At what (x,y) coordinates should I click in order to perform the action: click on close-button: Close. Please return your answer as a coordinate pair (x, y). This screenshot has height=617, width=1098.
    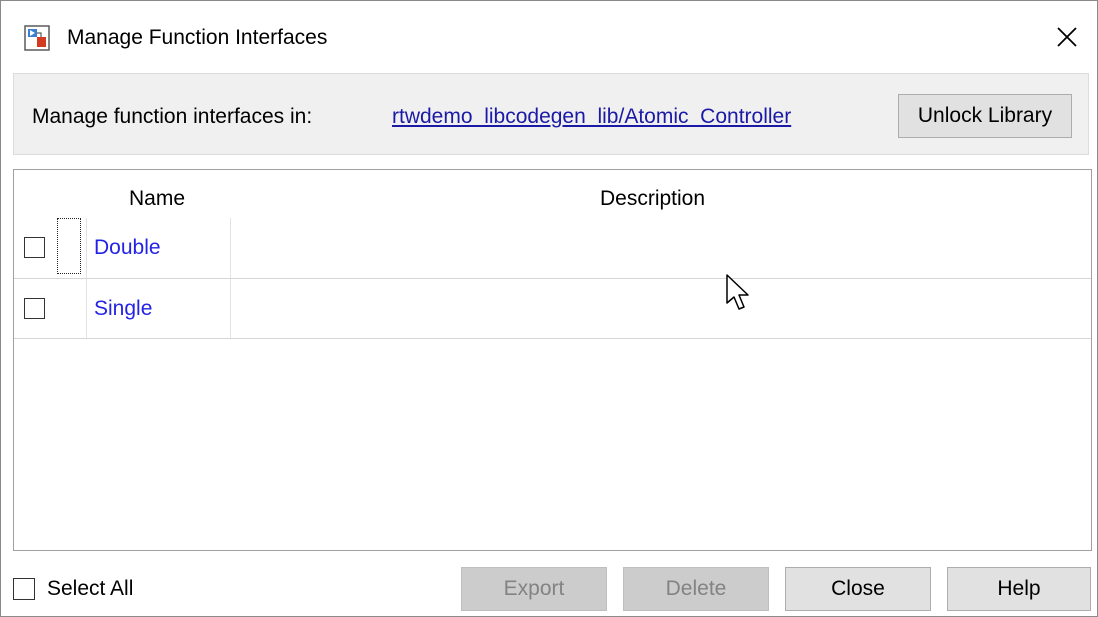
    Looking at the image, I should click on (858, 589).